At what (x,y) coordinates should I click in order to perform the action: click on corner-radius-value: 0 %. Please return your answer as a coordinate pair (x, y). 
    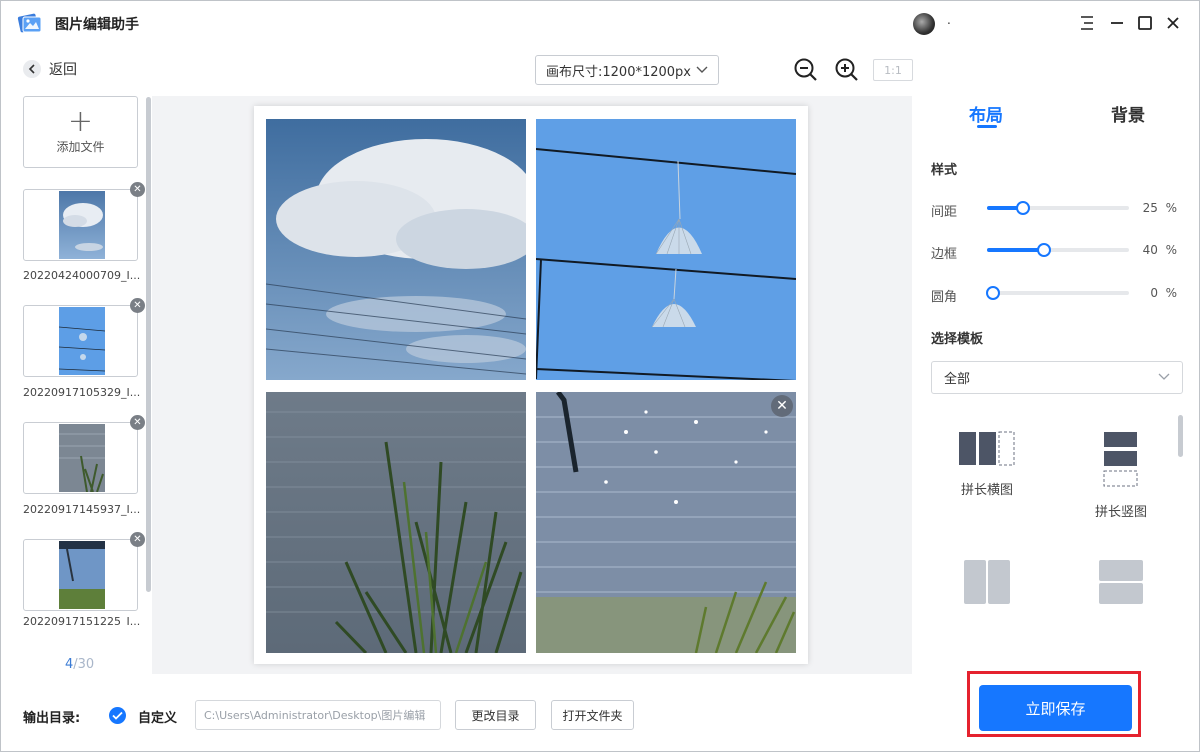
    Looking at the image, I should click on (1153, 293).